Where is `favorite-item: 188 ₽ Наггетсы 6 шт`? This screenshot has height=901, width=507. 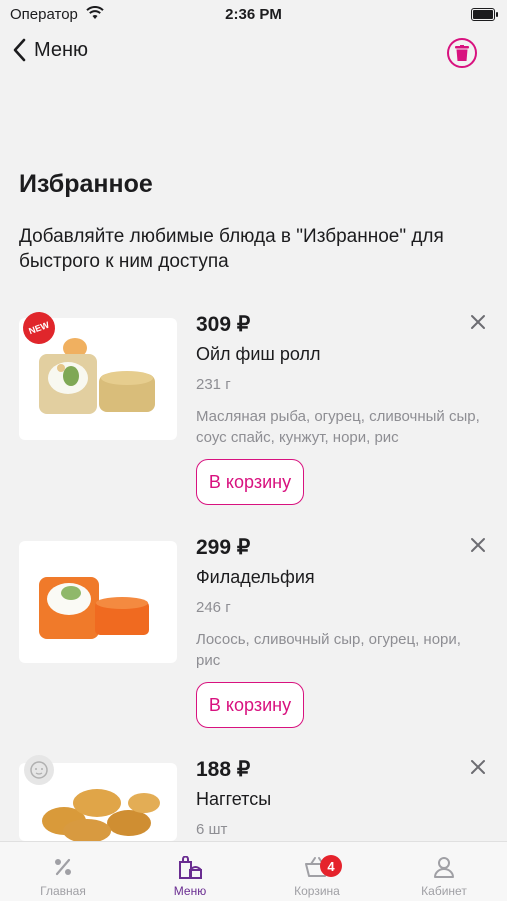 favorite-item: 188 ₽ Наггетсы 6 шт is located at coordinates (253, 798).